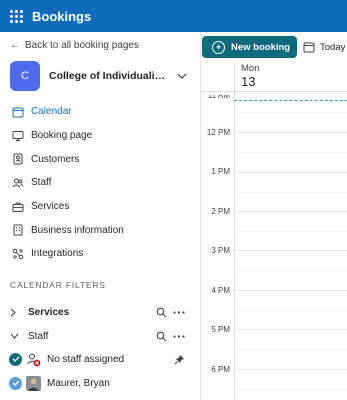 The width and height of the screenshot is (347, 400). Describe the element at coordinates (49, 312) in the screenshot. I see `services-filter-label: Services` at that location.